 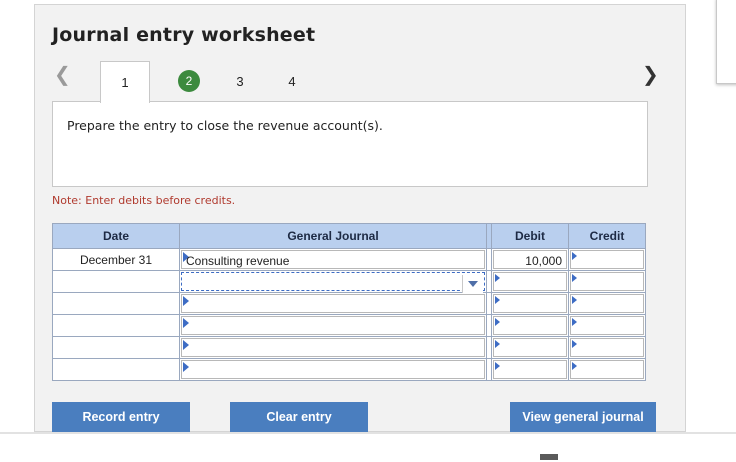 I want to click on toolbar-grid-icon, so click(x=549, y=457).